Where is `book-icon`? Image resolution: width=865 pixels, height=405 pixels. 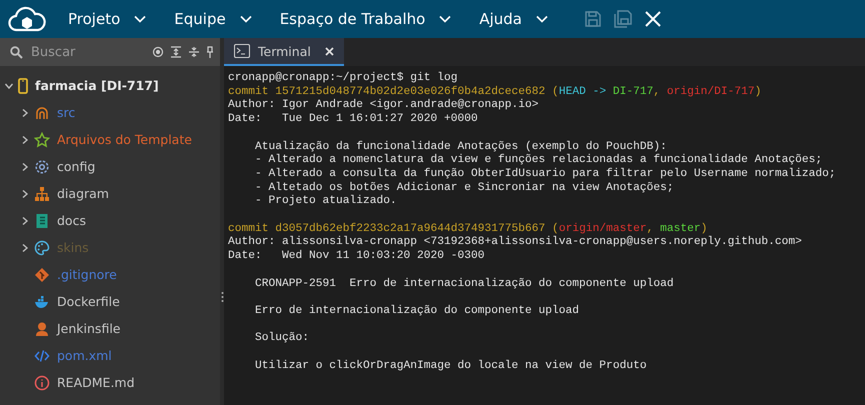 book-icon is located at coordinates (42, 220).